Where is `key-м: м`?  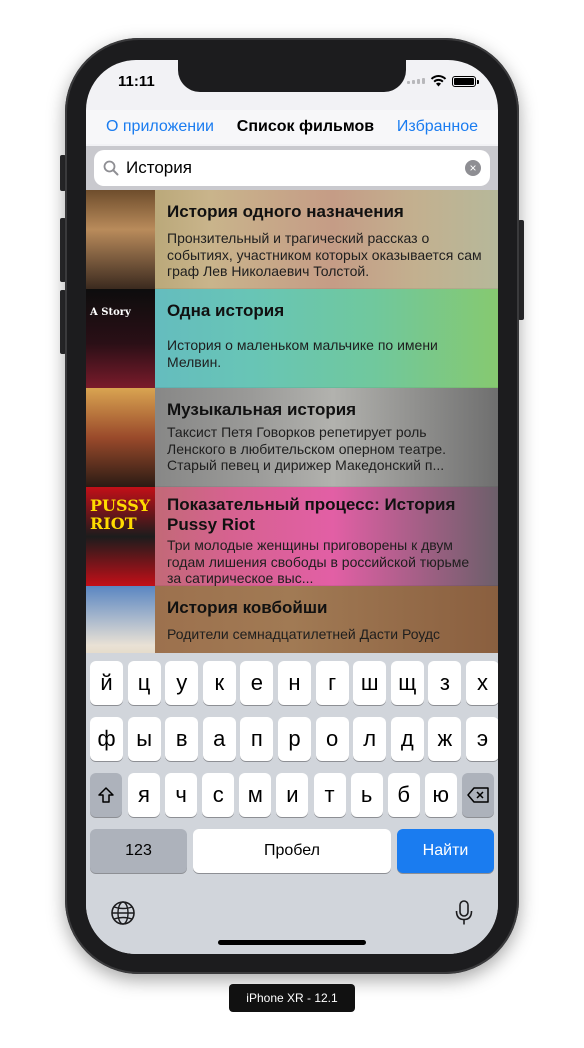
key-м: м is located at coordinates (255, 795).